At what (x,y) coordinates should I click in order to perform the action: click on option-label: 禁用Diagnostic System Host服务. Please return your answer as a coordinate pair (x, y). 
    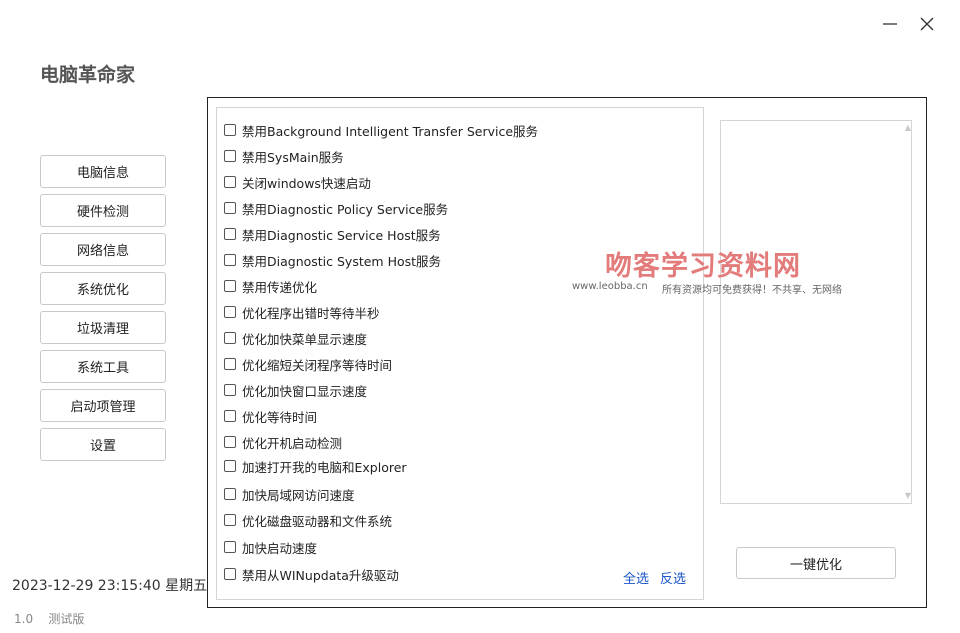
    Looking at the image, I should click on (342, 261).